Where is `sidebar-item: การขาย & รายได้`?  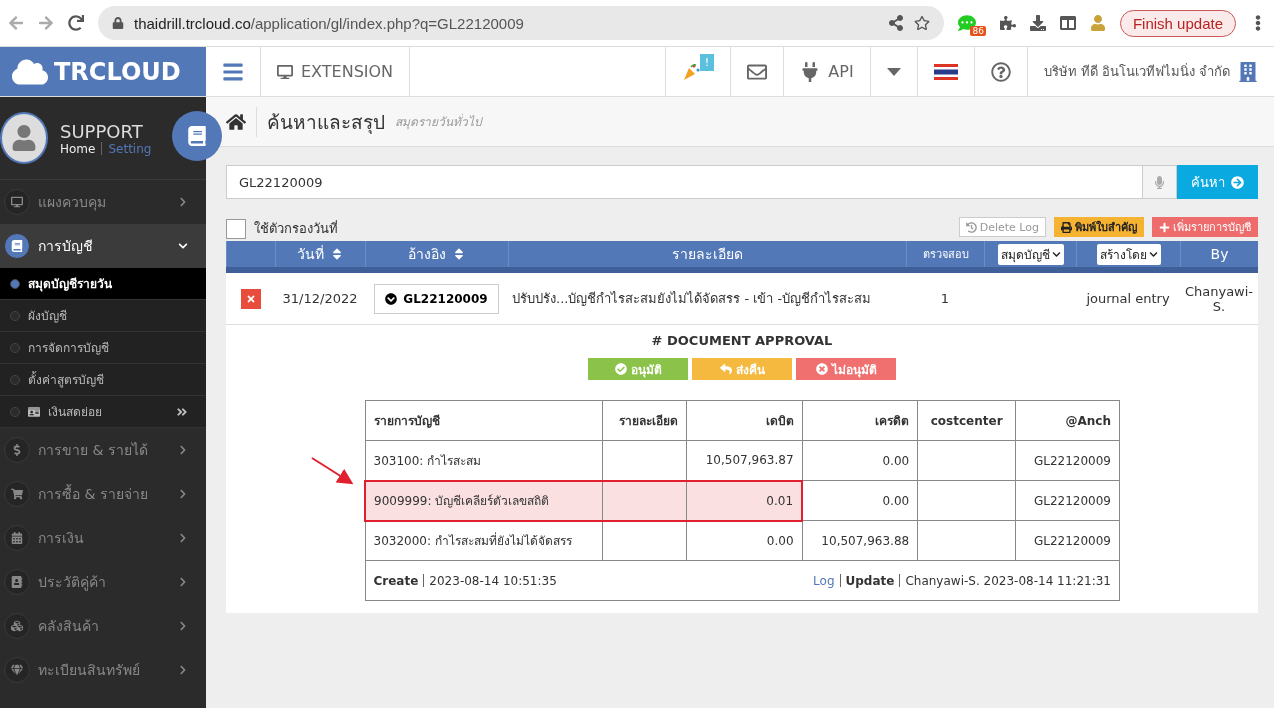 sidebar-item: การขาย & รายได้ is located at coordinates (103, 450).